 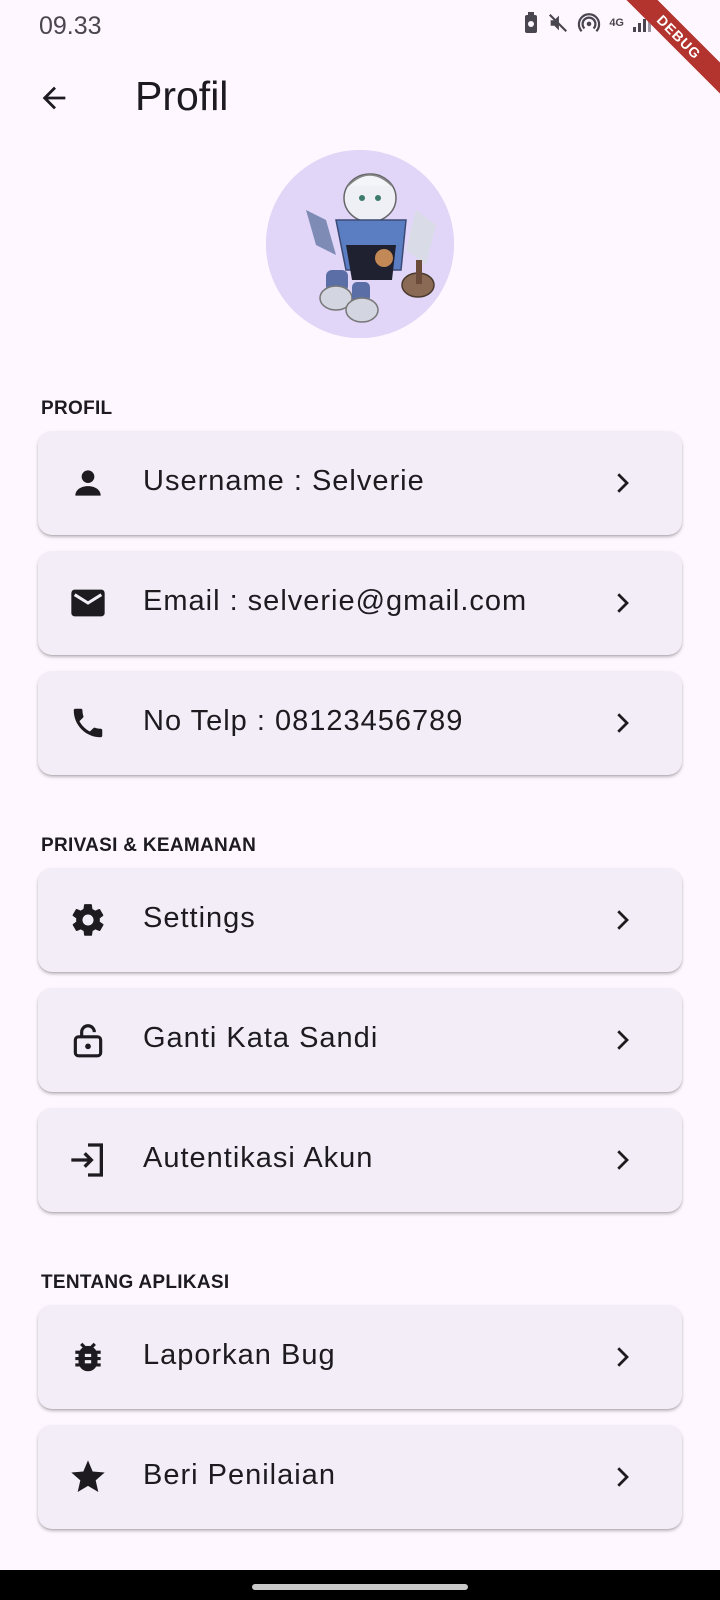 What do you see at coordinates (284, 481) in the screenshot?
I see `list-item-label: Username : Selverie` at bounding box center [284, 481].